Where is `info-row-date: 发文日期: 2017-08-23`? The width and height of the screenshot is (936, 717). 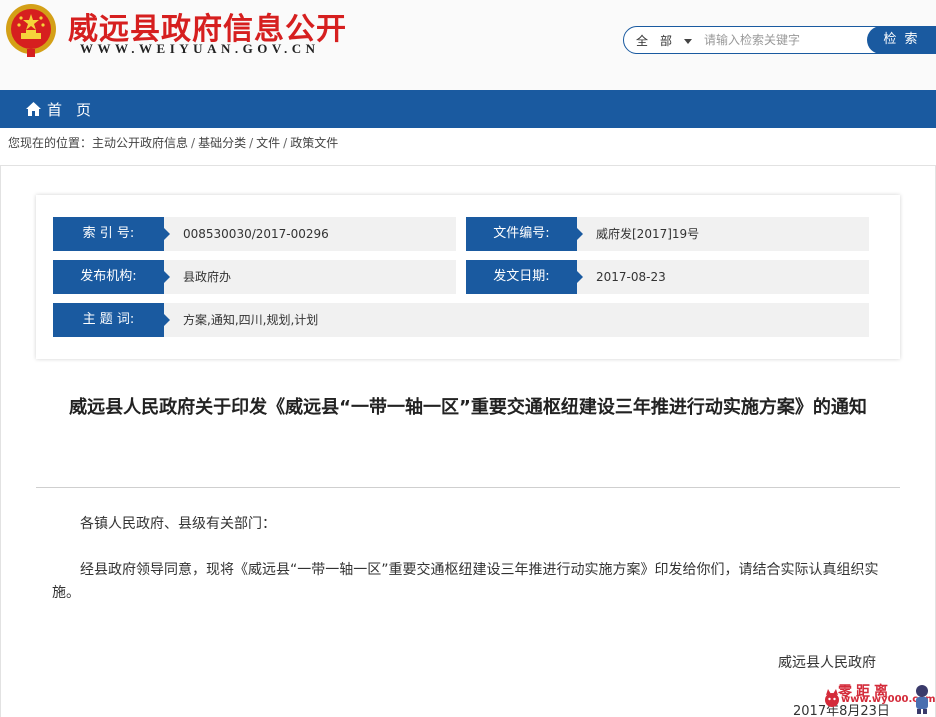
info-row-date: 发文日期: 2017-08-23 is located at coordinates (667, 277).